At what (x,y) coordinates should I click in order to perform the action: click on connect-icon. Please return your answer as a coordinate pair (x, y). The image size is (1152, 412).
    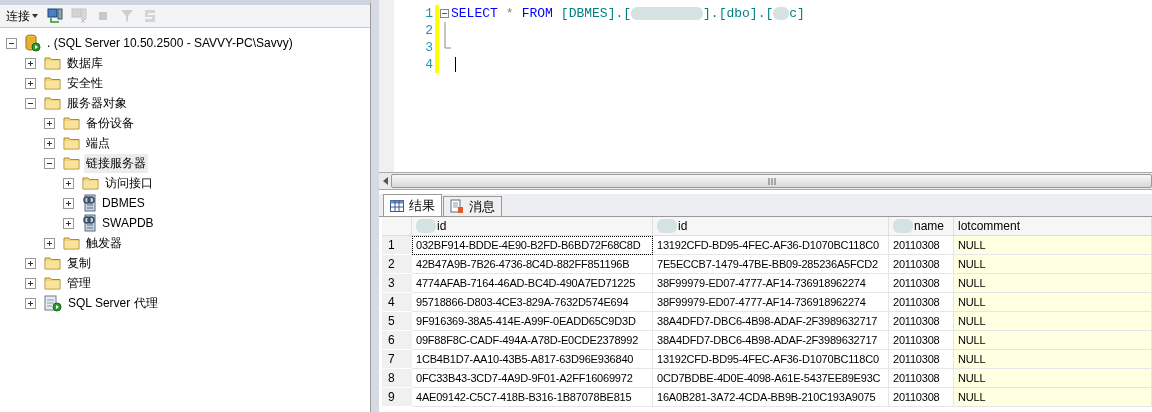
    Looking at the image, I should click on (55, 16).